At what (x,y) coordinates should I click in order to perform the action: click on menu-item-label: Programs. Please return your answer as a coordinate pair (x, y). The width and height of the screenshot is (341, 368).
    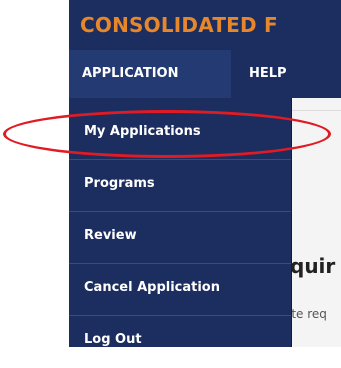
    Looking at the image, I should click on (119, 183).